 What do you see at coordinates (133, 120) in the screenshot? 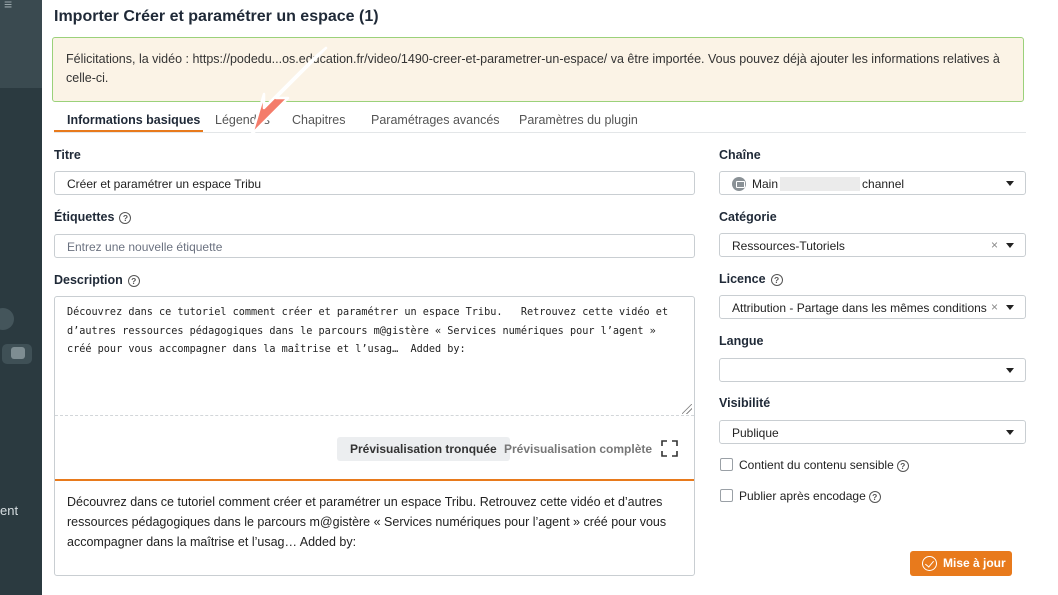
I see `tab-informations-basiques: Informations basiques` at bounding box center [133, 120].